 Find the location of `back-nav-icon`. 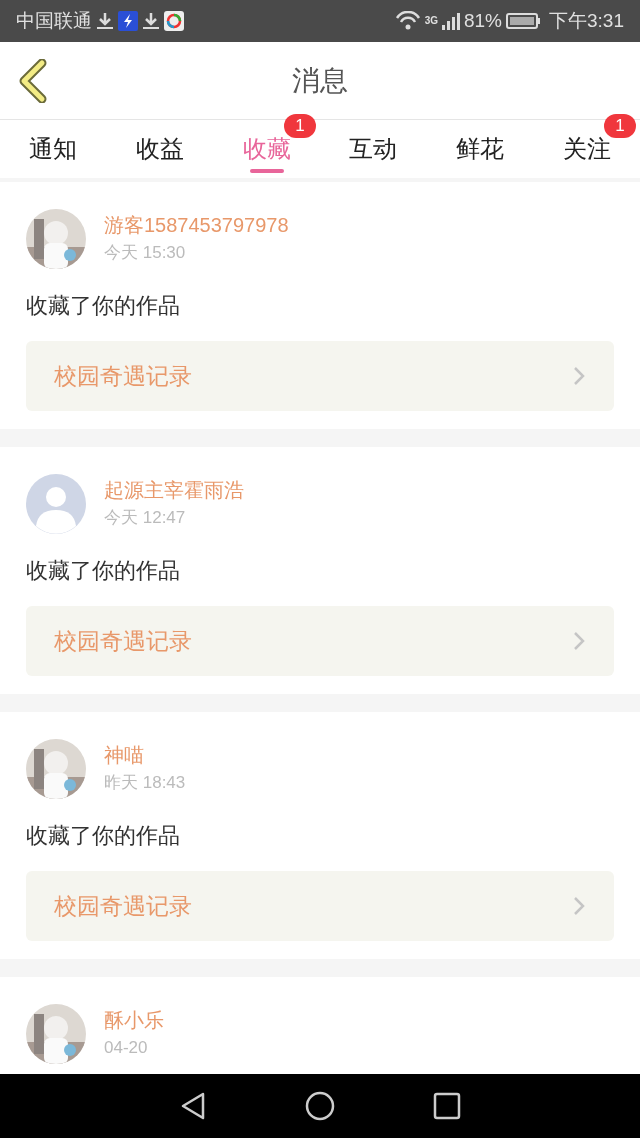

back-nav-icon is located at coordinates (193, 1106).